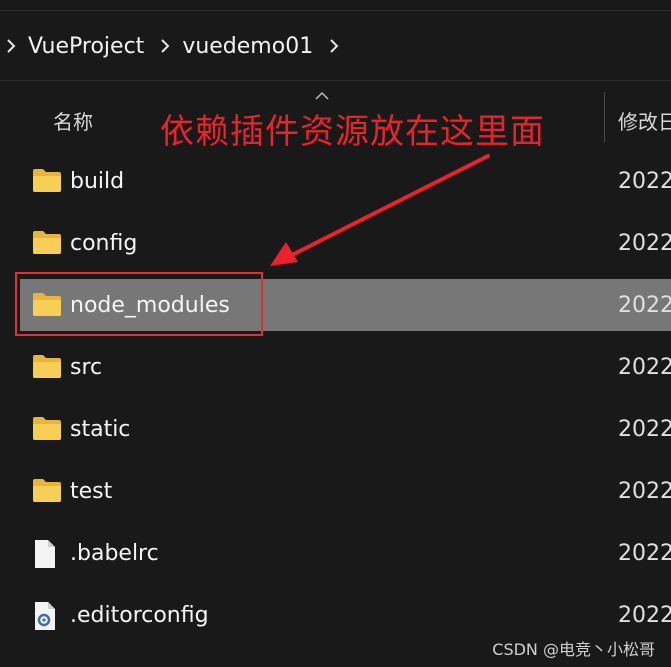  Describe the element at coordinates (91, 491) in the screenshot. I see `file-name: test` at that location.